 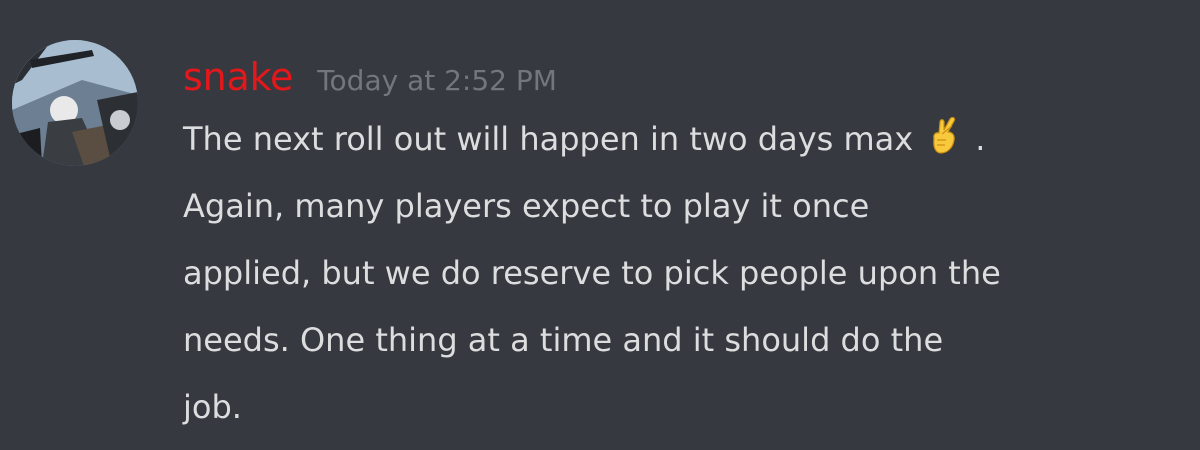 What do you see at coordinates (685, 407) in the screenshot?
I see `message-line: job.` at bounding box center [685, 407].